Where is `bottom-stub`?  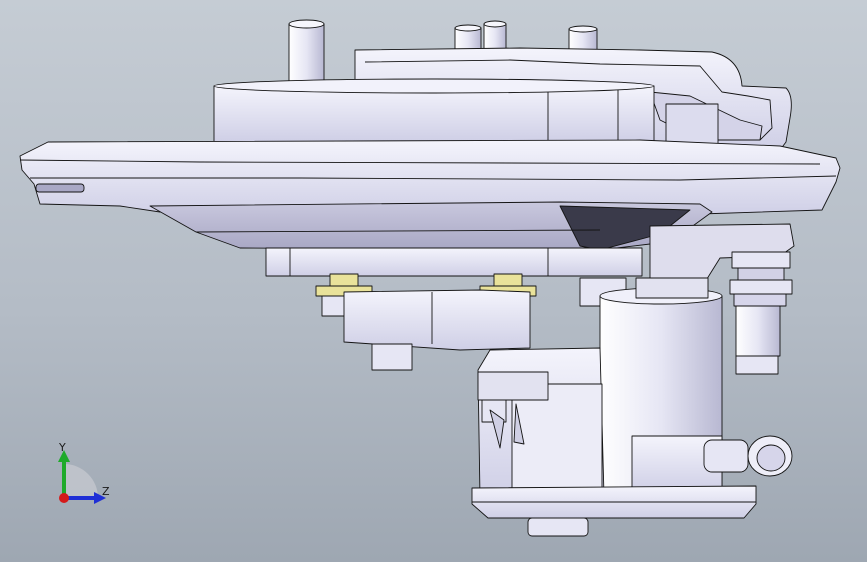
bottom-stub is located at coordinates (558, 527).